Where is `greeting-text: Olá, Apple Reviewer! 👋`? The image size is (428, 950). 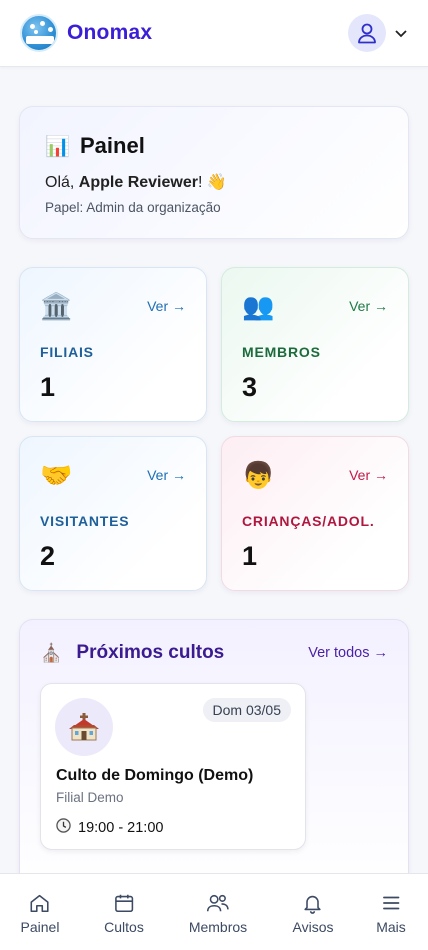
greeting-text: Olá, Apple Reviewer! 👋 is located at coordinates (136, 182).